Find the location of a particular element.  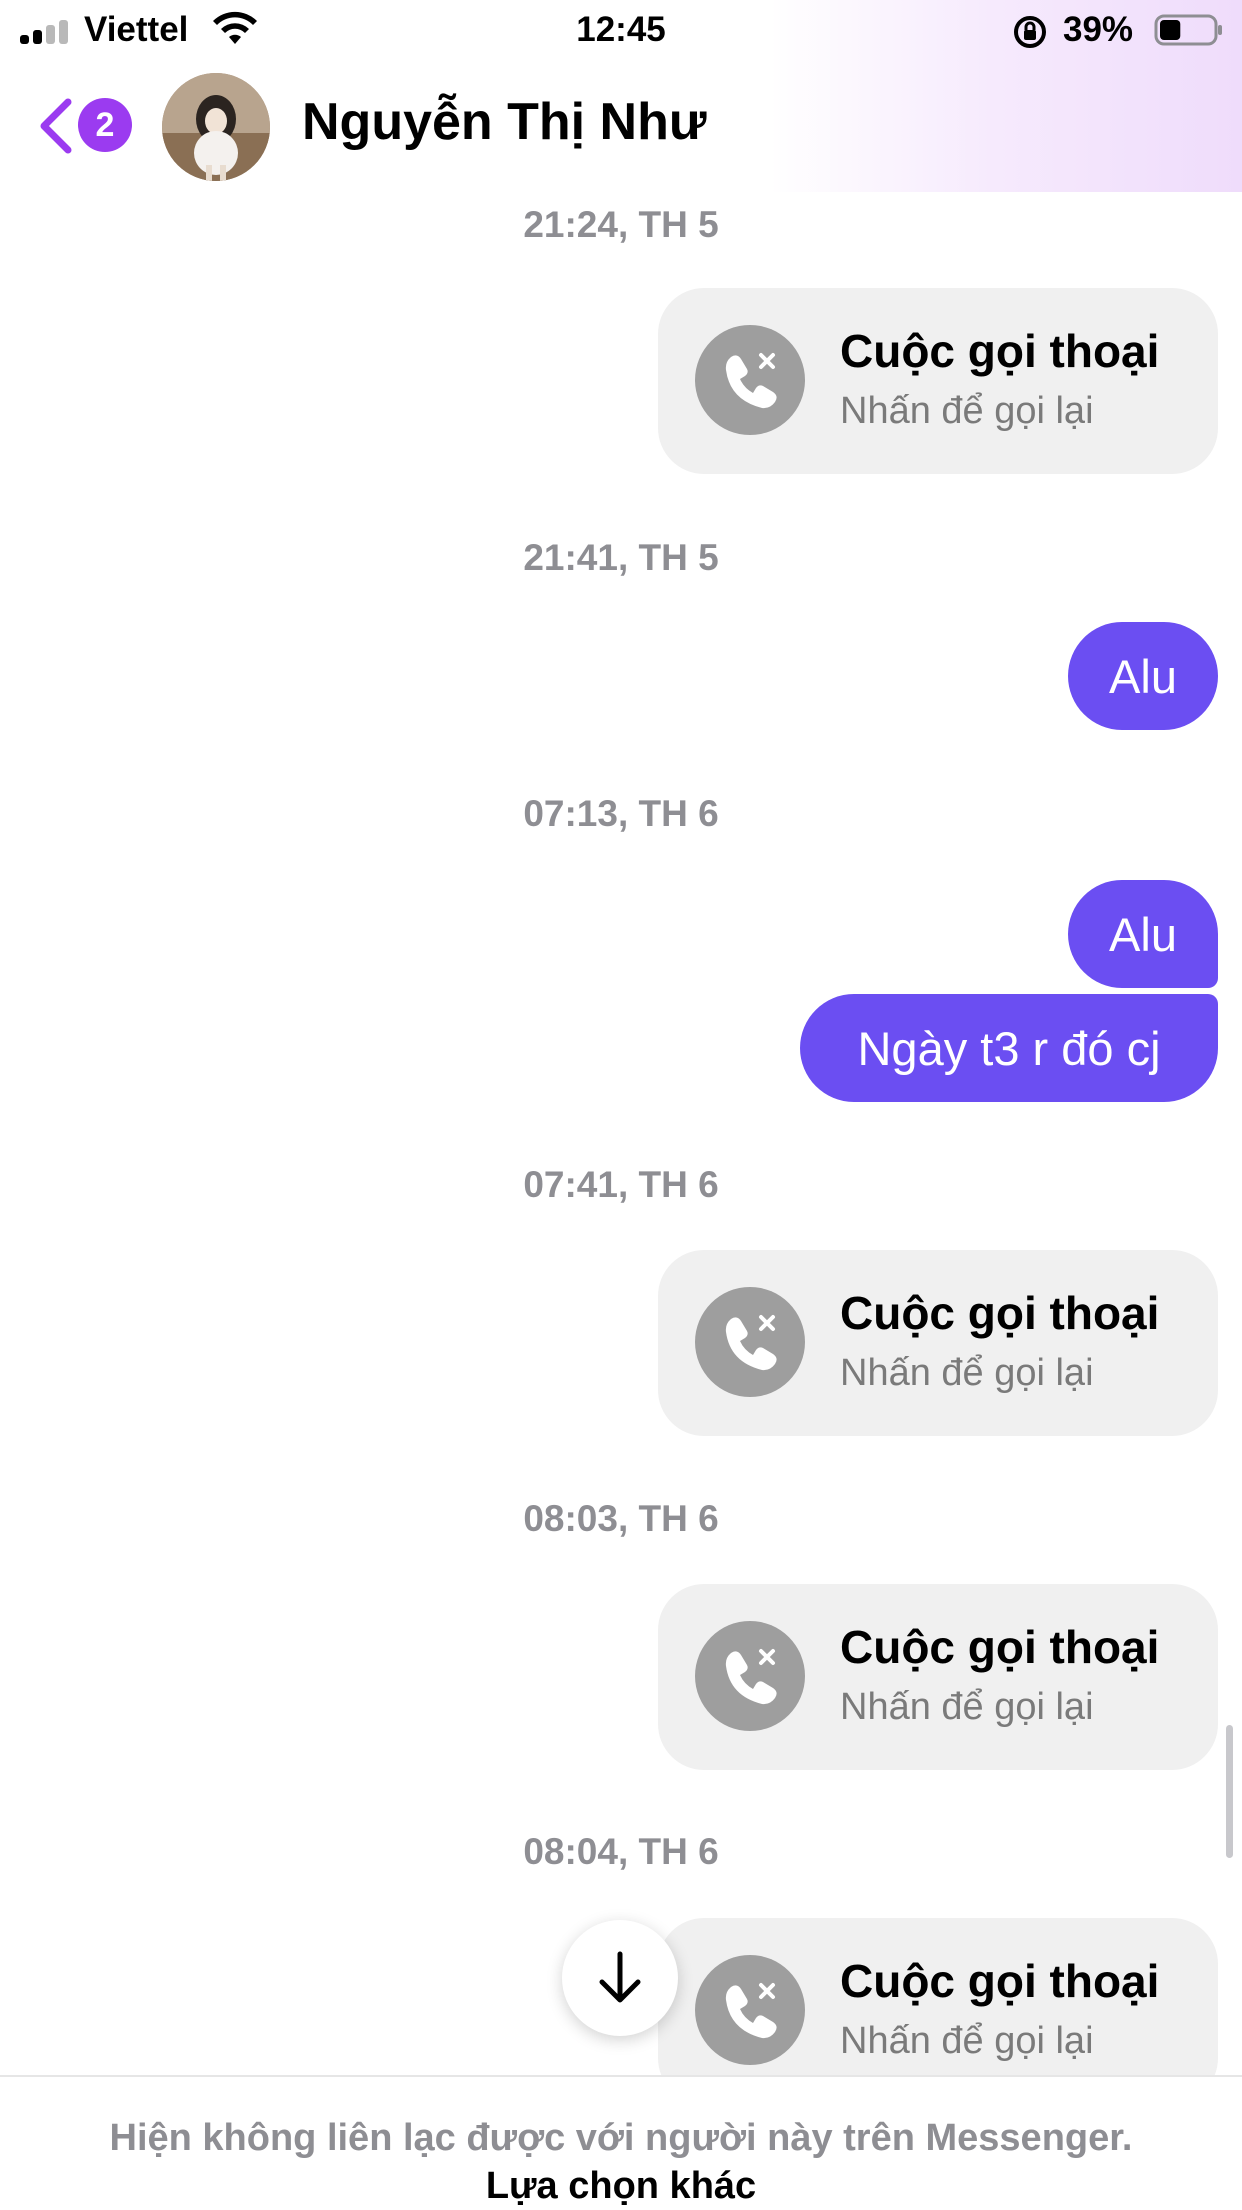

battery-percent: 39% is located at coordinates (1098, 29).